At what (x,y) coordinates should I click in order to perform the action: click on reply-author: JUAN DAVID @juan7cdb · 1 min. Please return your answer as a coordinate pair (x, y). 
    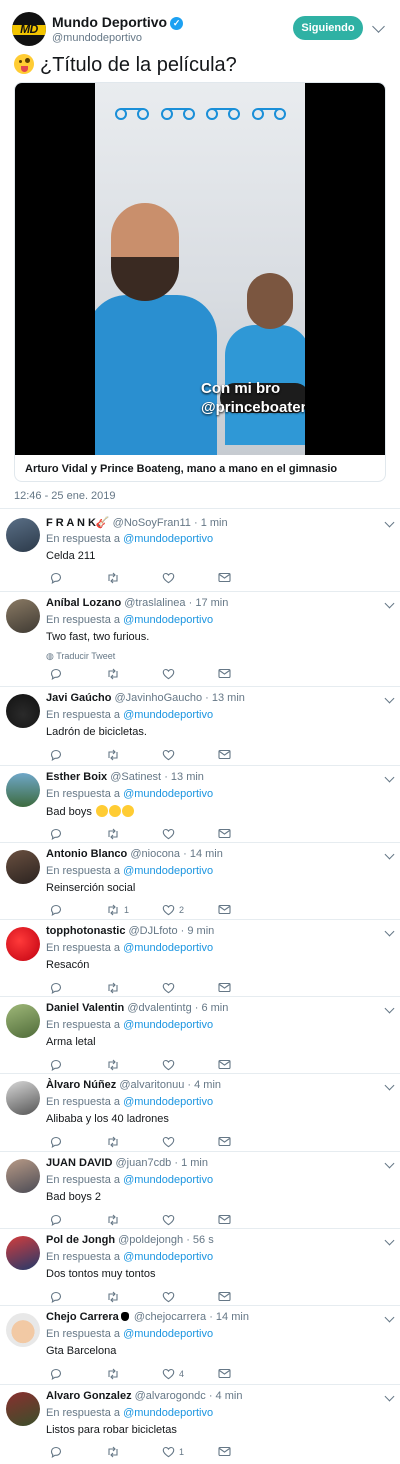
    Looking at the image, I should click on (127, 1163).